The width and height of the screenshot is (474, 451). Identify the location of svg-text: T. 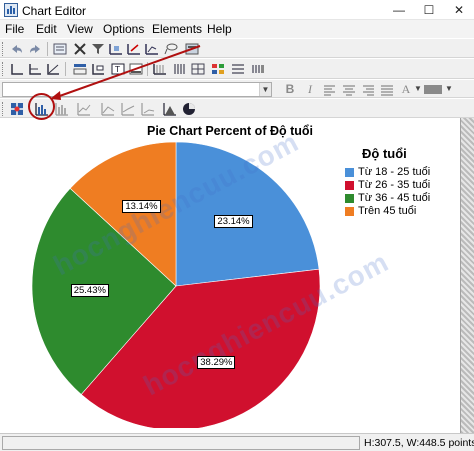
(117, 69).